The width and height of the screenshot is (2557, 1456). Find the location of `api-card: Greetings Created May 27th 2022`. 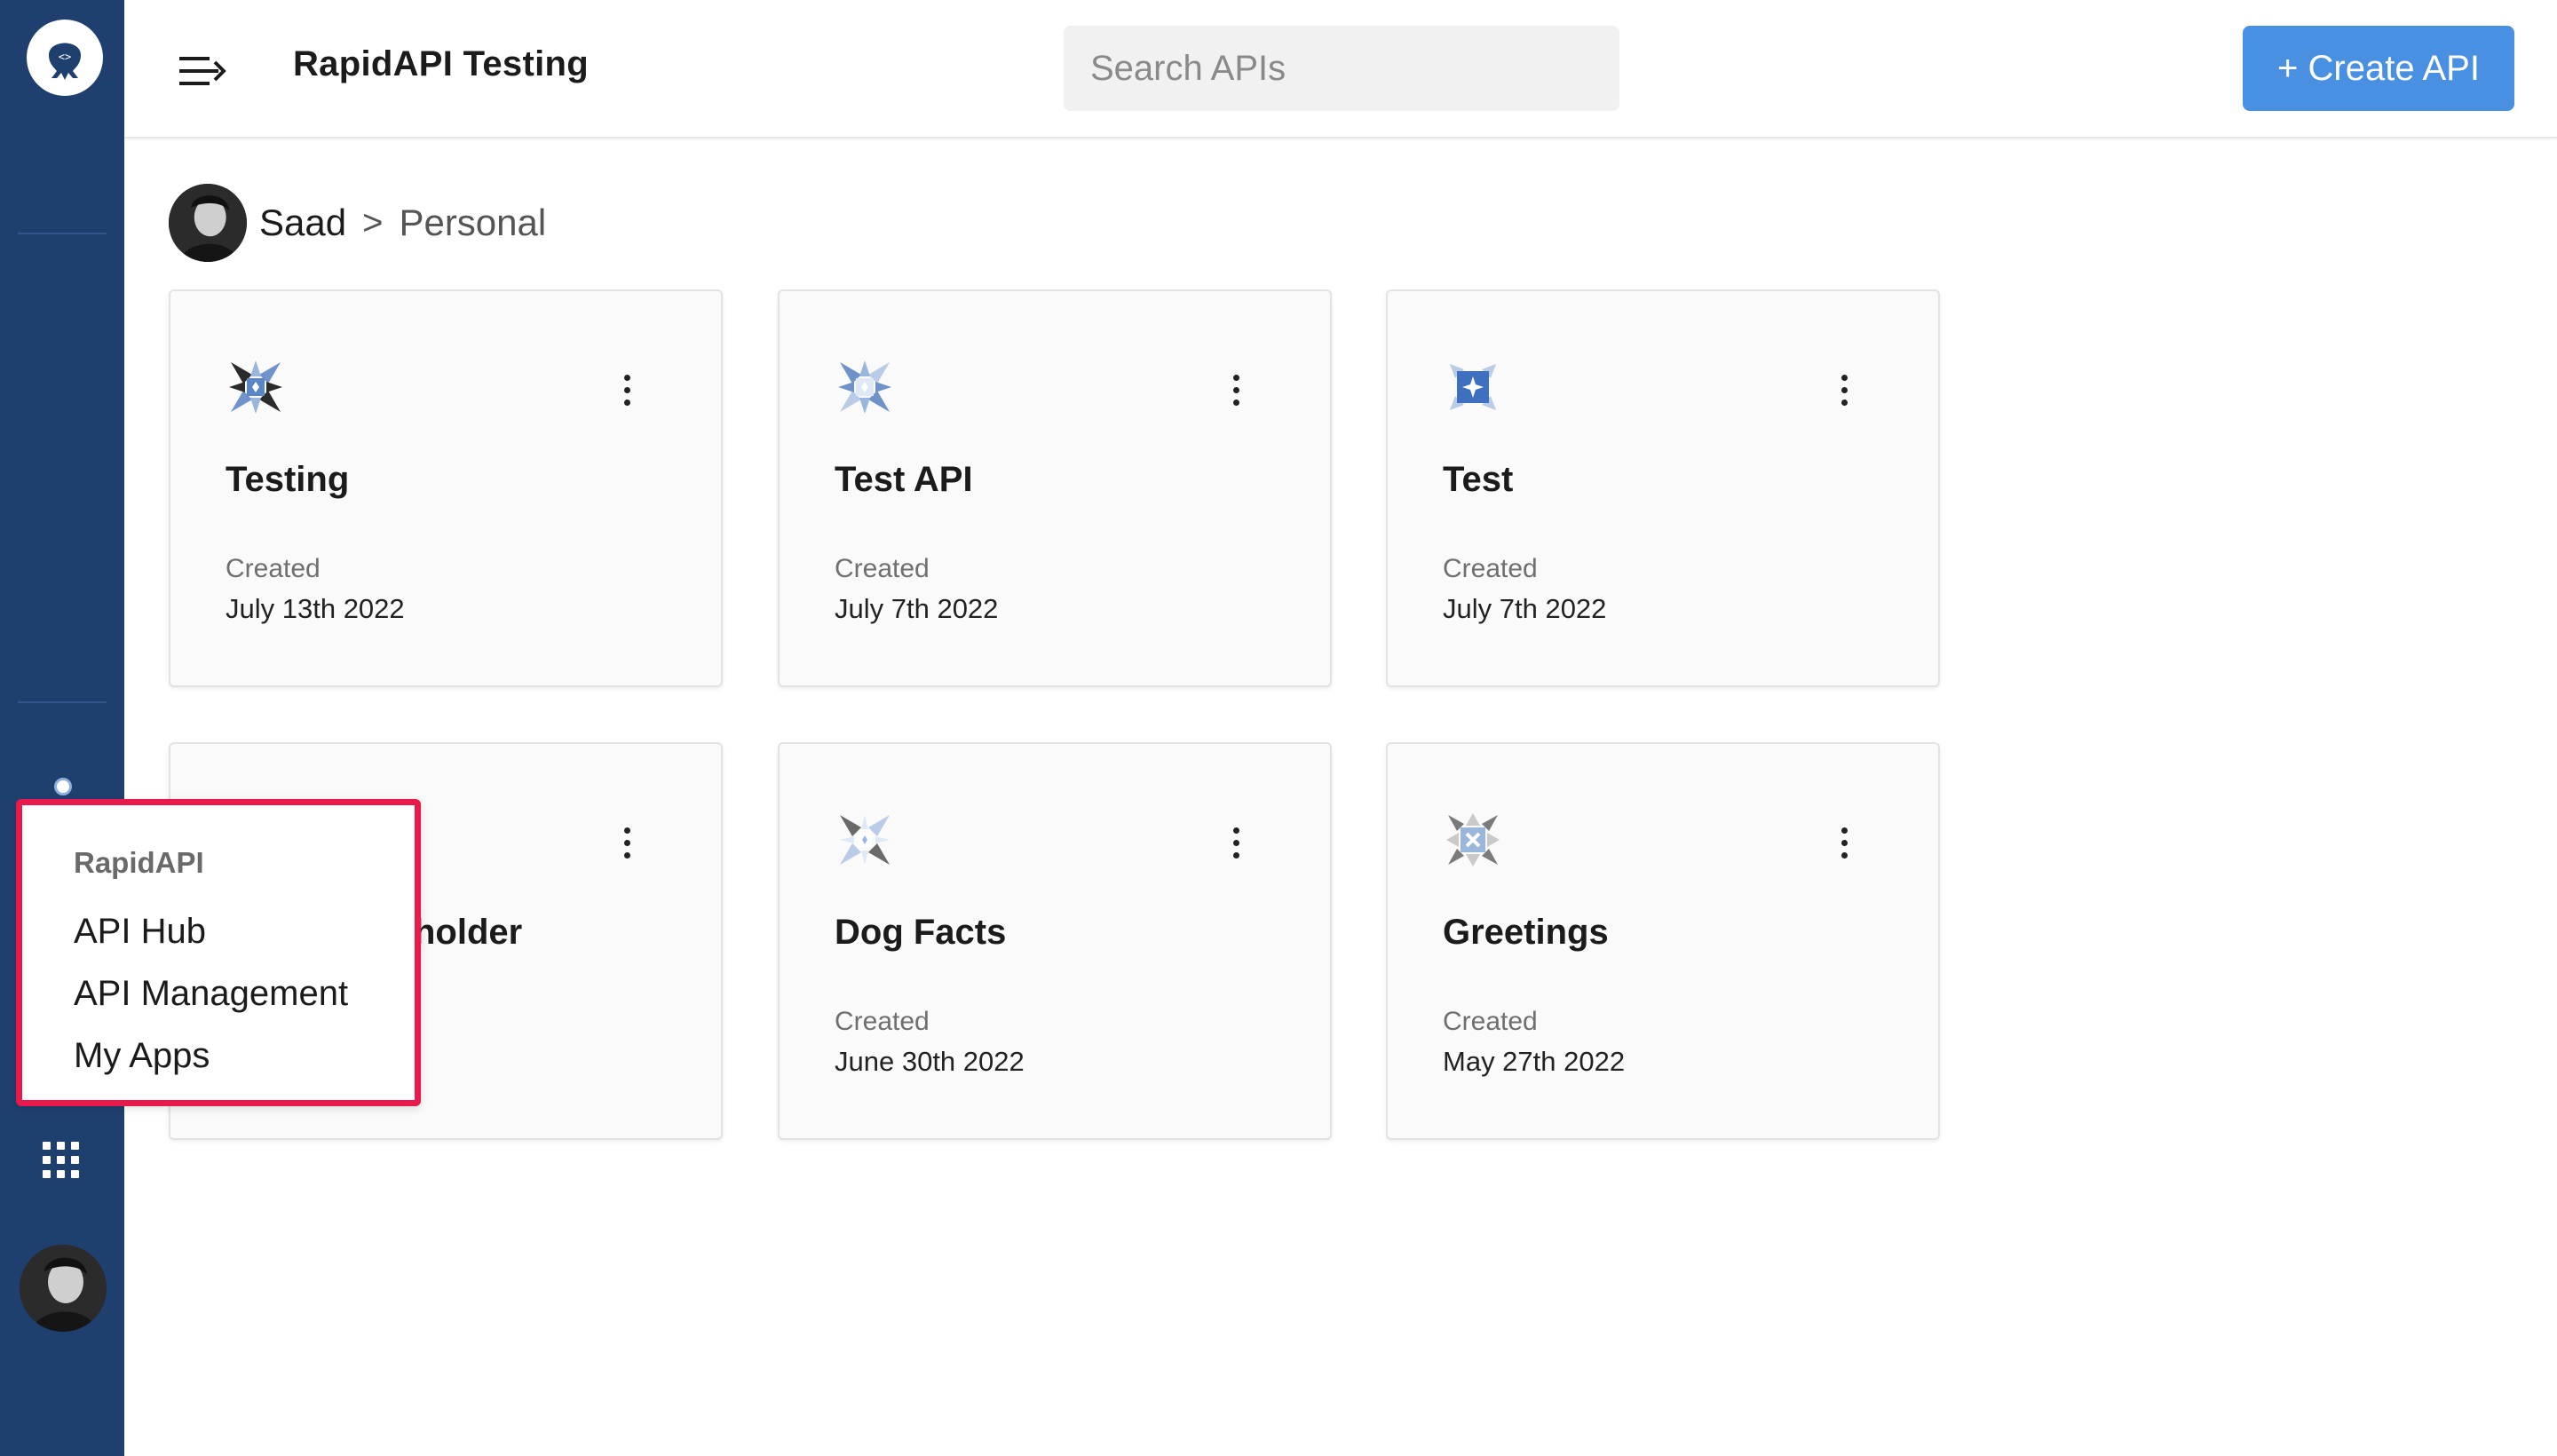

api-card: Greetings Created May 27th 2022 is located at coordinates (1663, 941).